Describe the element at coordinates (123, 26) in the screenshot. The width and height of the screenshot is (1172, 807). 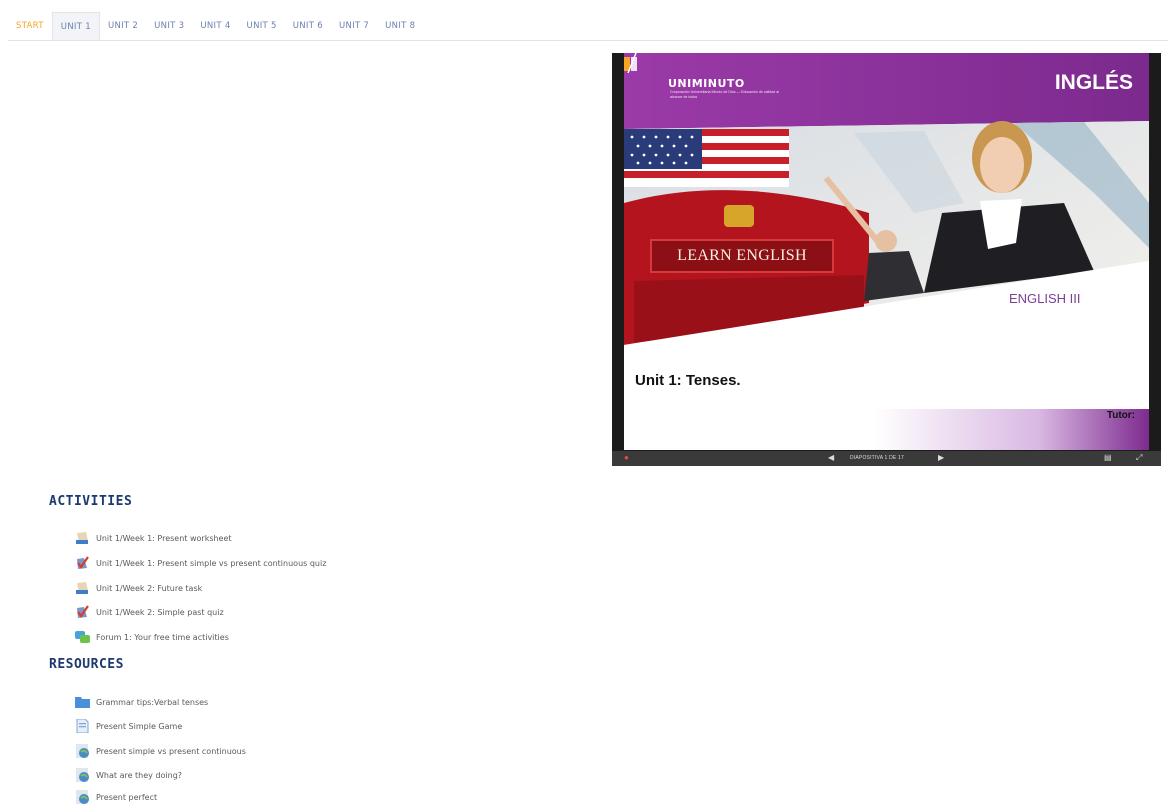
I see `tab-unit-2: UNIT 2` at that location.